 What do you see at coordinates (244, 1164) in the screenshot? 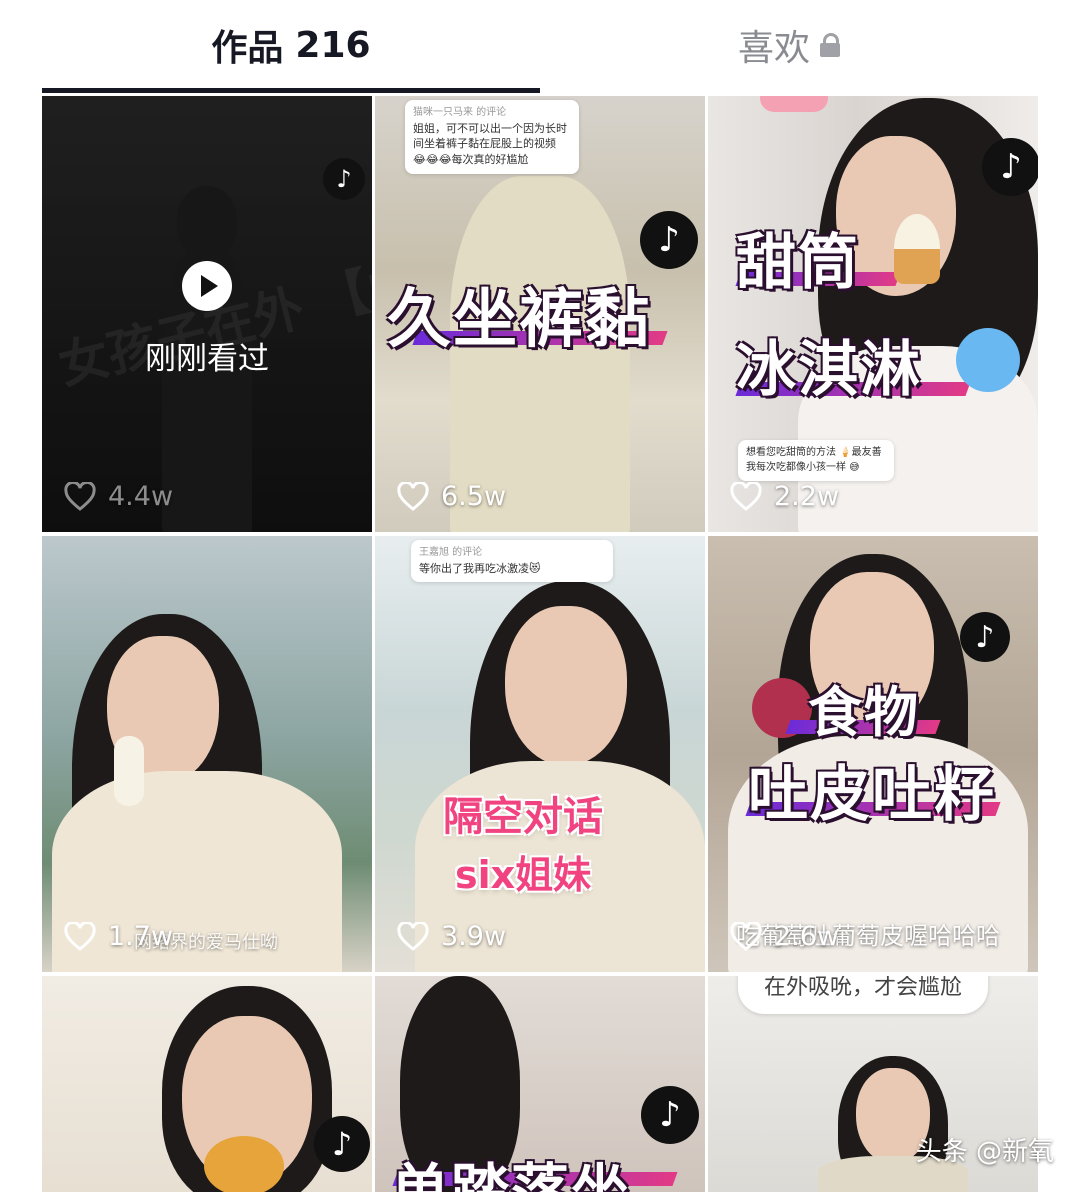
I see `food-item` at bounding box center [244, 1164].